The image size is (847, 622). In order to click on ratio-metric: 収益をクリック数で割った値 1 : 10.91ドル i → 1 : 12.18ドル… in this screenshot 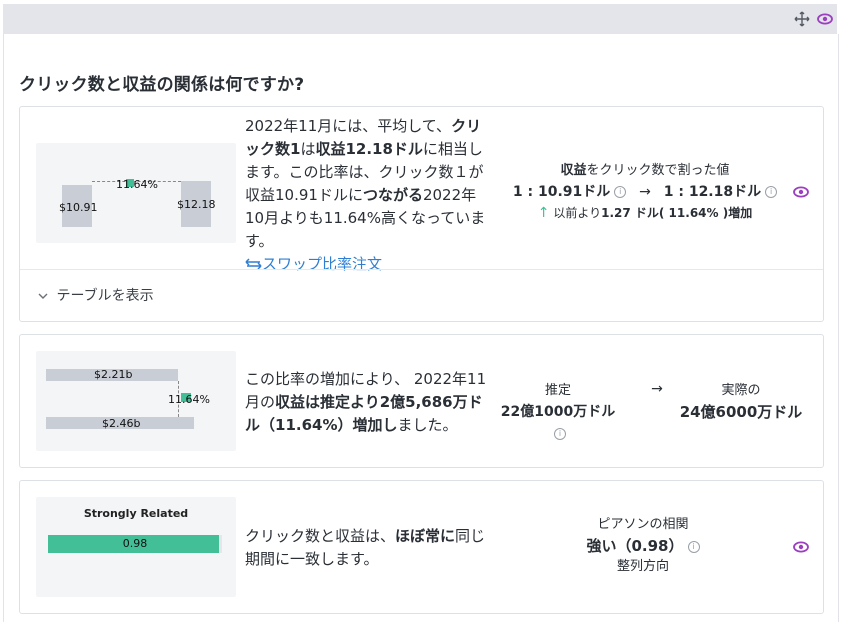, I will do `click(645, 192)`.